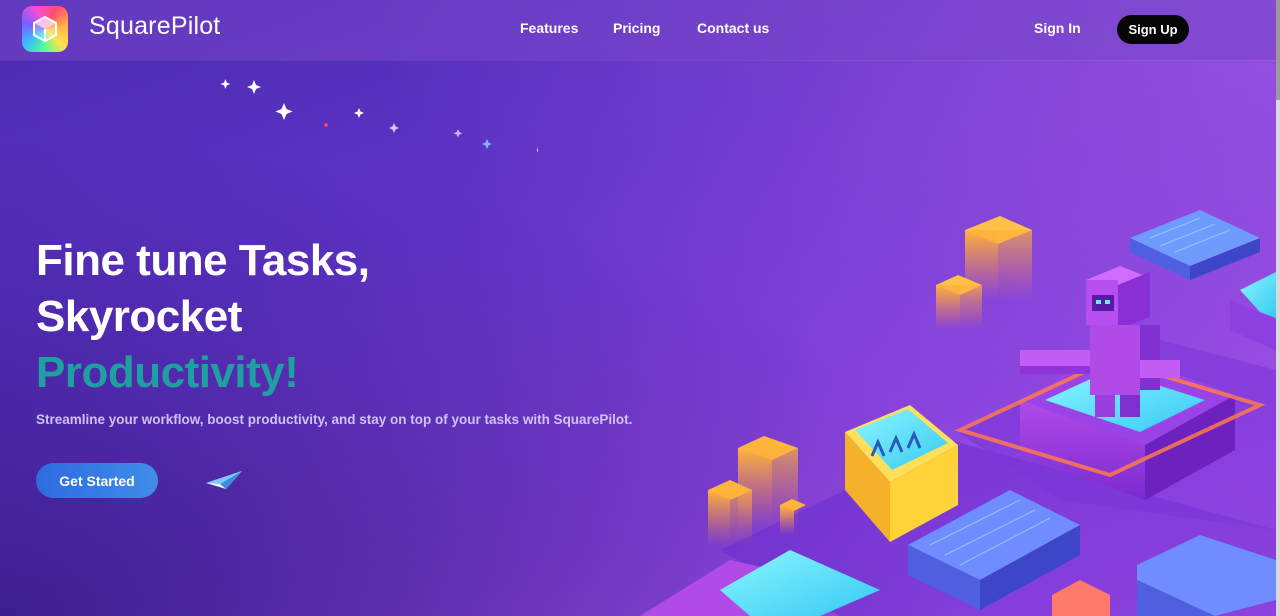  I want to click on sparkles-decoration, so click(379, 115).